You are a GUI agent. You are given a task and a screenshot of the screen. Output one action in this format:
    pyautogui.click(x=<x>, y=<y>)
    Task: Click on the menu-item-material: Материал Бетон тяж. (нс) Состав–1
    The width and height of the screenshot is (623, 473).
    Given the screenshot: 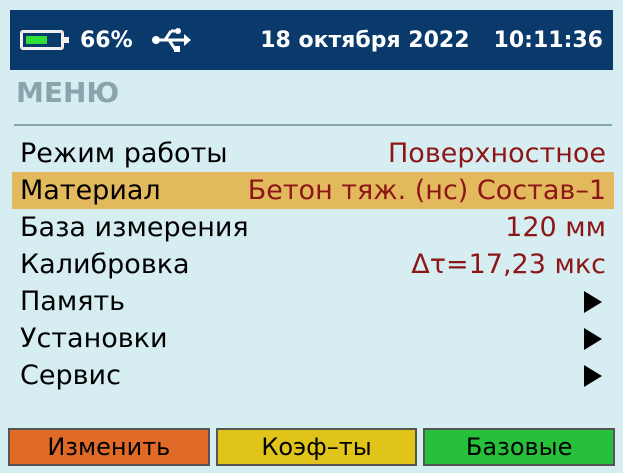 What is the action you would take?
    pyautogui.click(x=313, y=190)
    